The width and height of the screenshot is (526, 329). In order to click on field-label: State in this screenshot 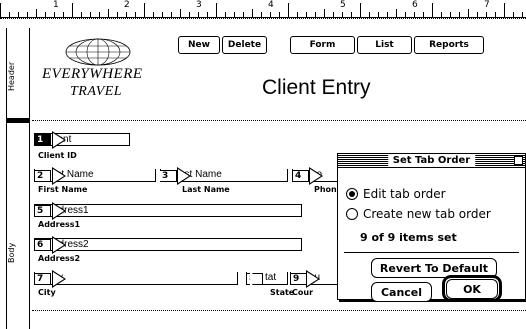, I will do `click(282, 292)`.